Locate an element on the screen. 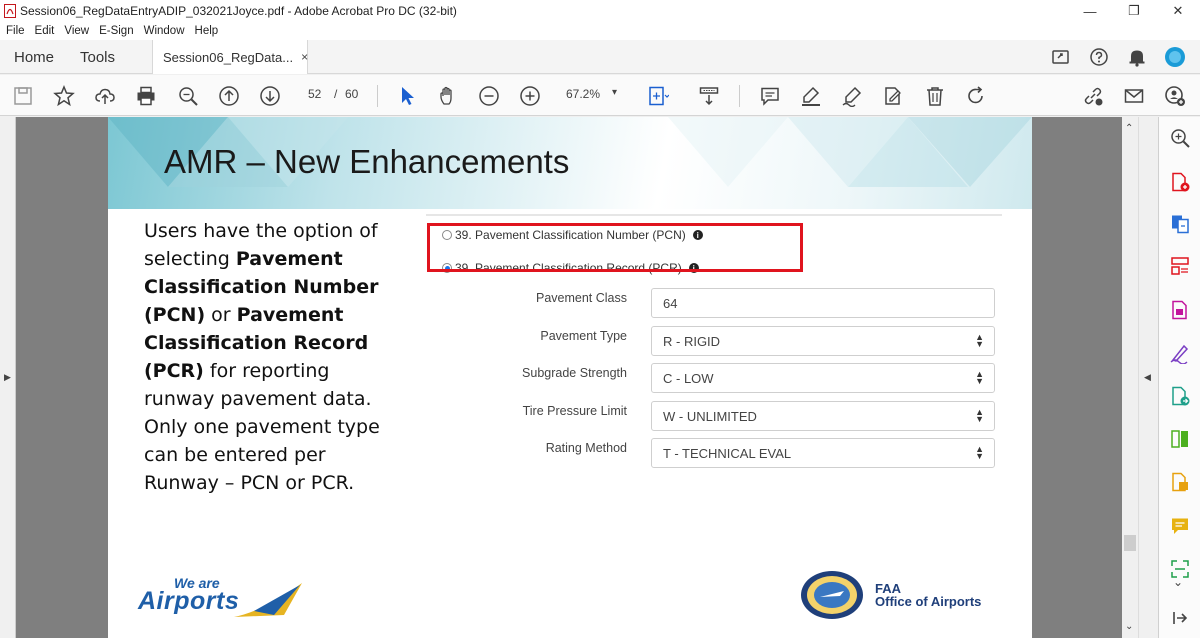 This screenshot has height=638, width=1200. subgrade-strength-select: C - LOW ▲ ▼ is located at coordinates (823, 378).